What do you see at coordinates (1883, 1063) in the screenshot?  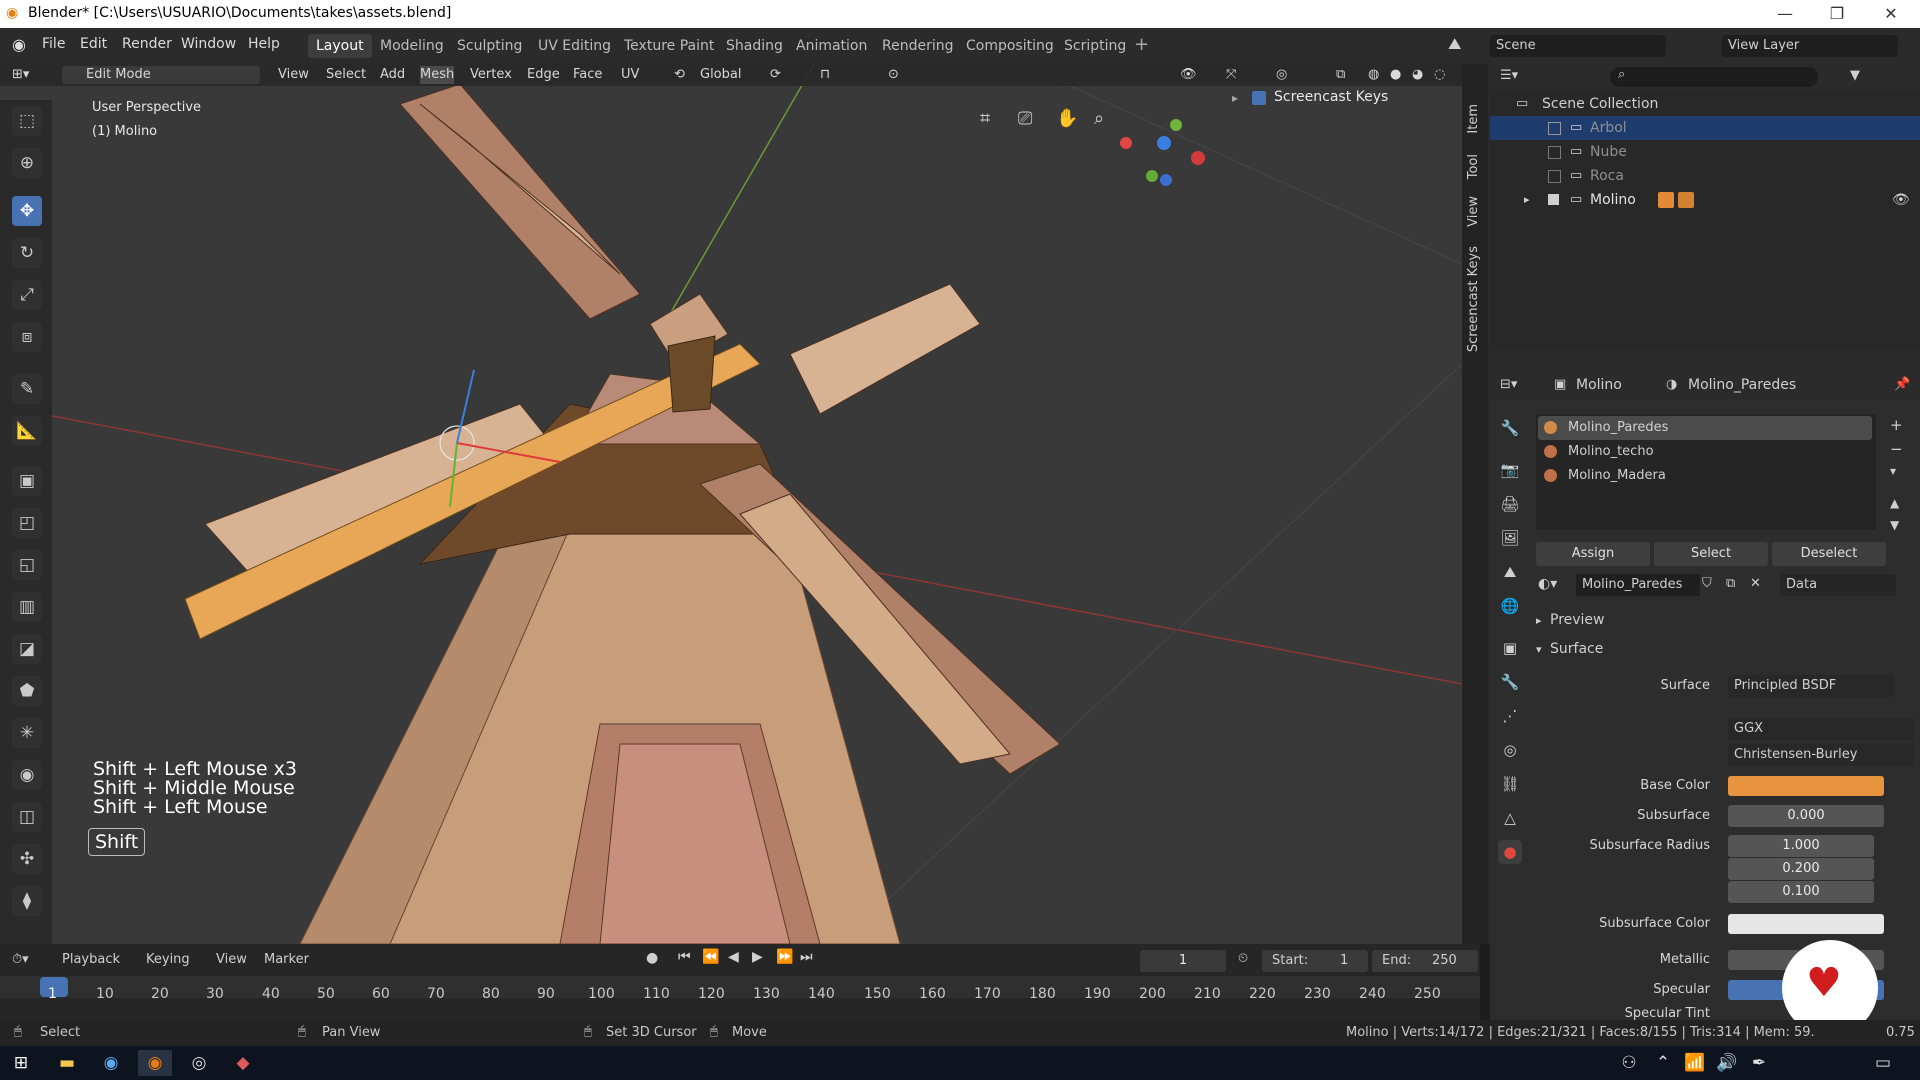 I see `notification-icon: ▭` at bounding box center [1883, 1063].